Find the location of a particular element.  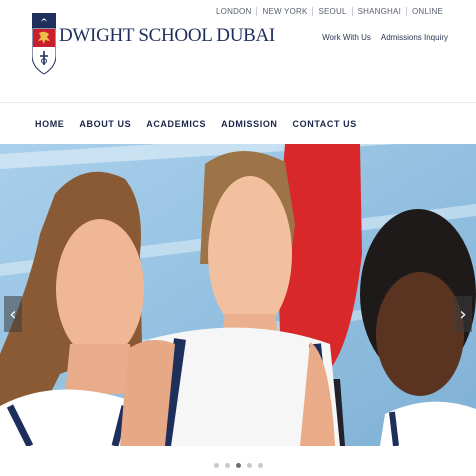

utility-links: Work With Us Admissions Inquiry is located at coordinates (385, 37).